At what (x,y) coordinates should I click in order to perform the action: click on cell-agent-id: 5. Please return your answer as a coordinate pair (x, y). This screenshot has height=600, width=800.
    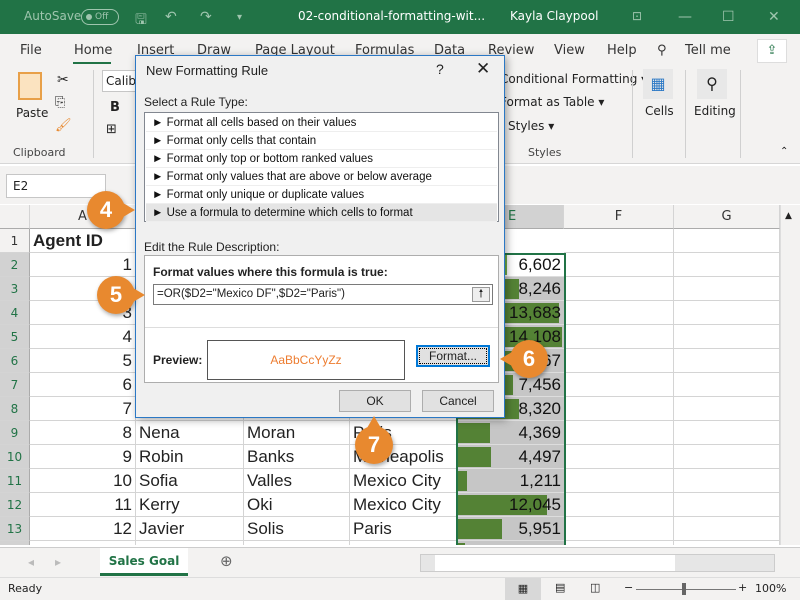
    Looking at the image, I should click on (83, 361).